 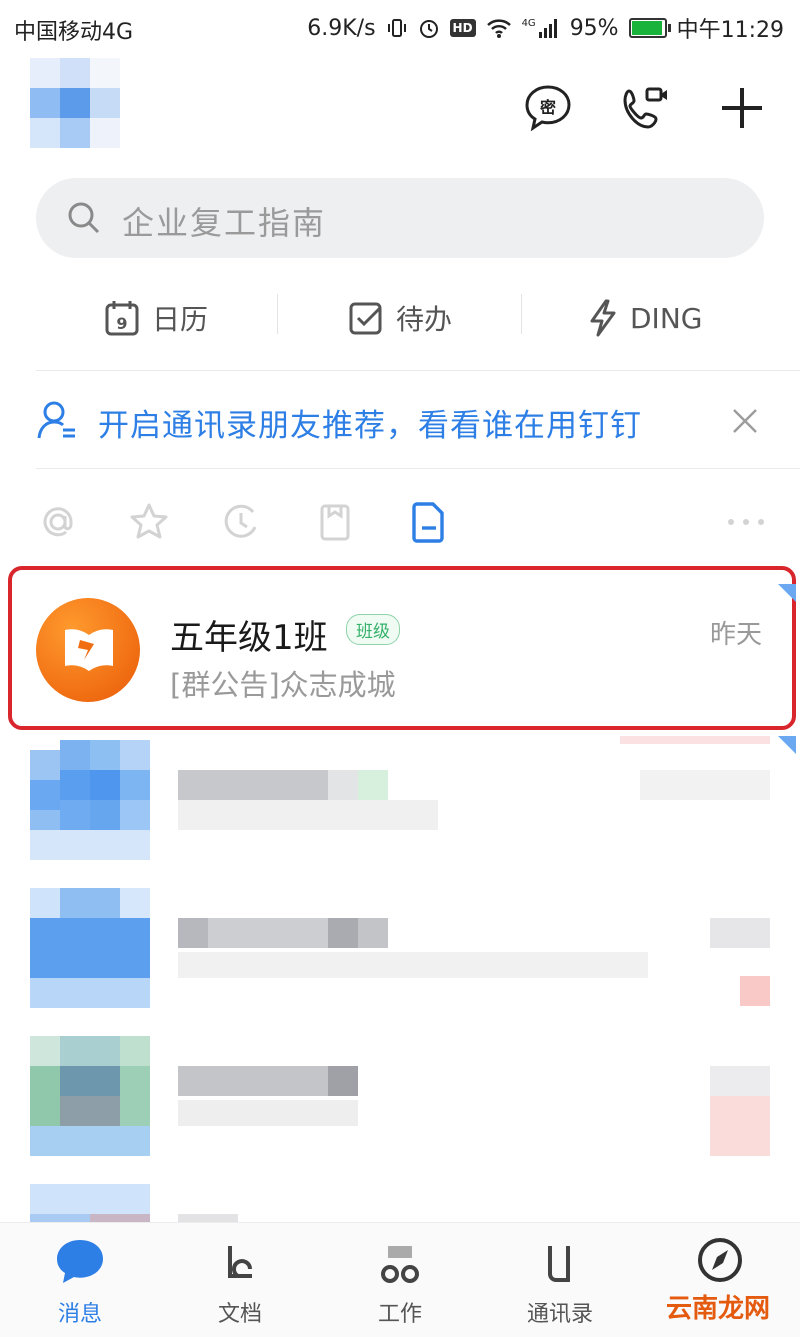 I want to click on conversation-title: 五年级1班, so click(x=249, y=638).